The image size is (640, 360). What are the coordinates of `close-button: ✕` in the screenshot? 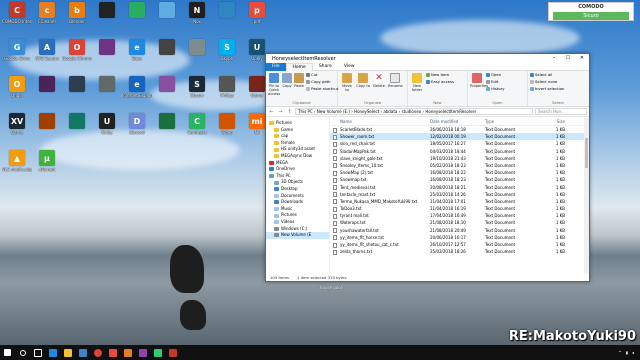 It's located at (582, 58).